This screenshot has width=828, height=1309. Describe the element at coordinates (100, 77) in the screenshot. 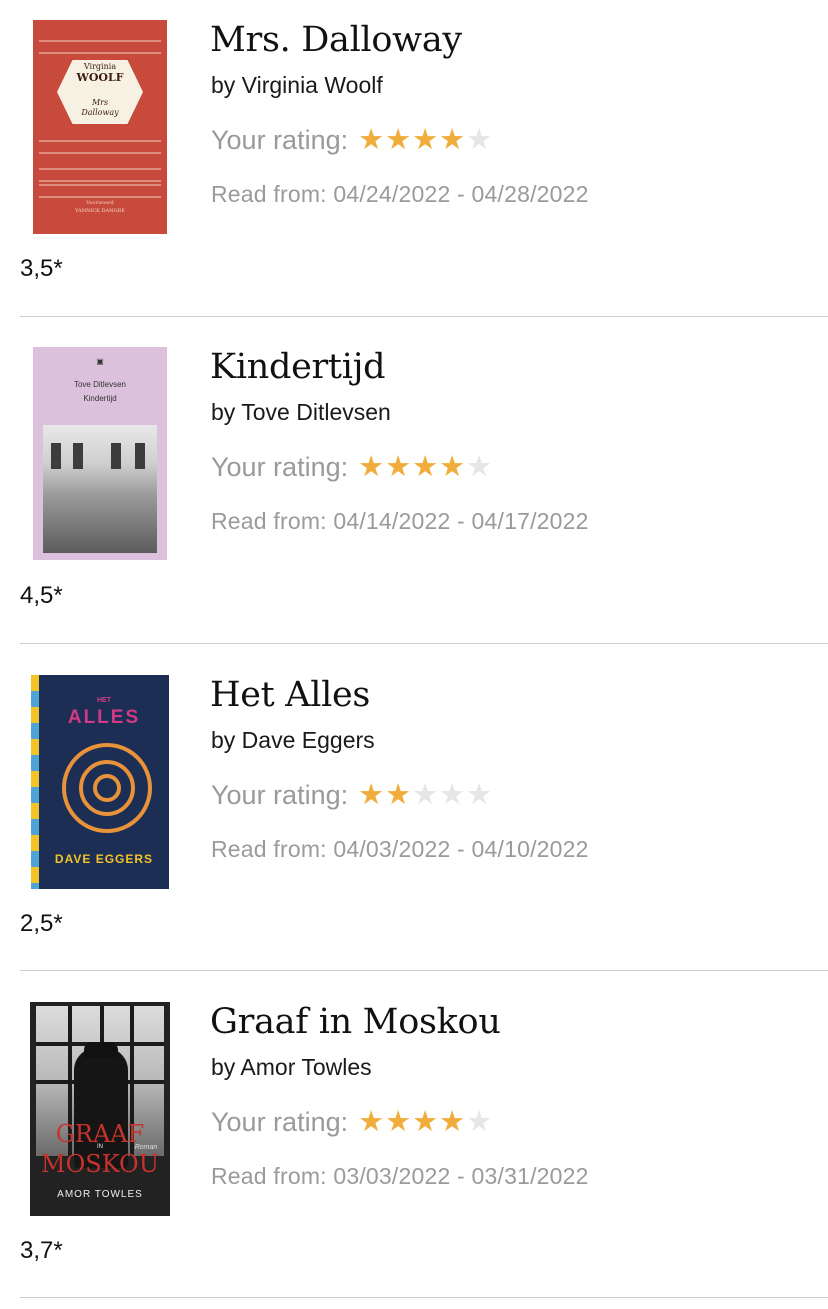

I see `cover-text: WOOLF` at that location.